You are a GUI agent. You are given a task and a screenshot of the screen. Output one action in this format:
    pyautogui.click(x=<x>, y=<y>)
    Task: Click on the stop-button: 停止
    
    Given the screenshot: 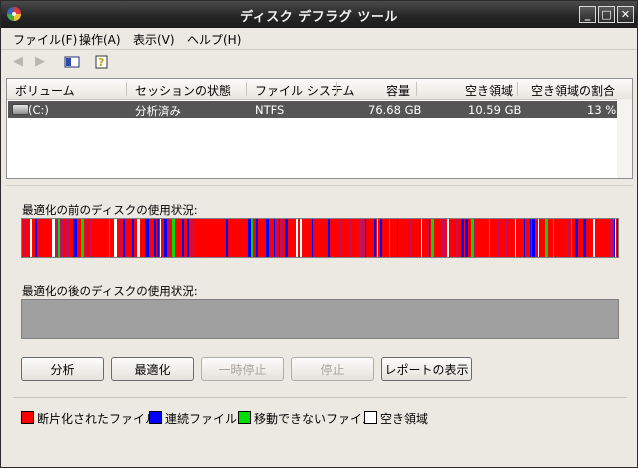 What is the action you would take?
    pyautogui.click(x=332, y=369)
    